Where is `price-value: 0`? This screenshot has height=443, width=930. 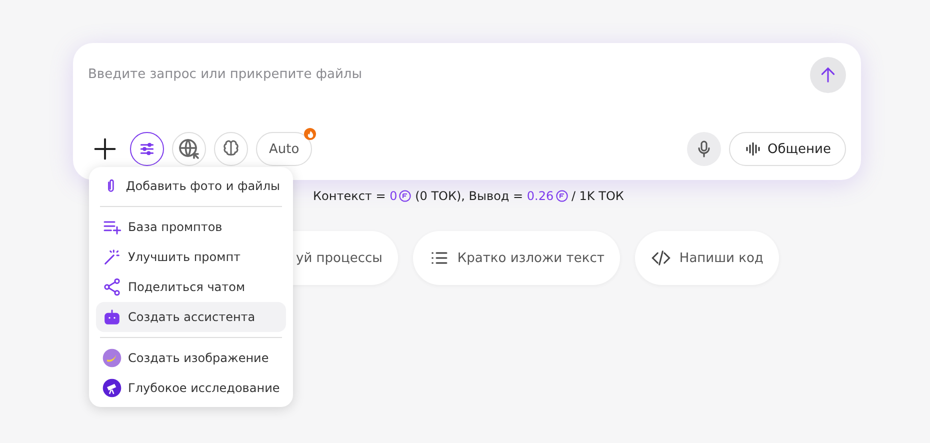
price-value: 0 is located at coordinates (394, 196).